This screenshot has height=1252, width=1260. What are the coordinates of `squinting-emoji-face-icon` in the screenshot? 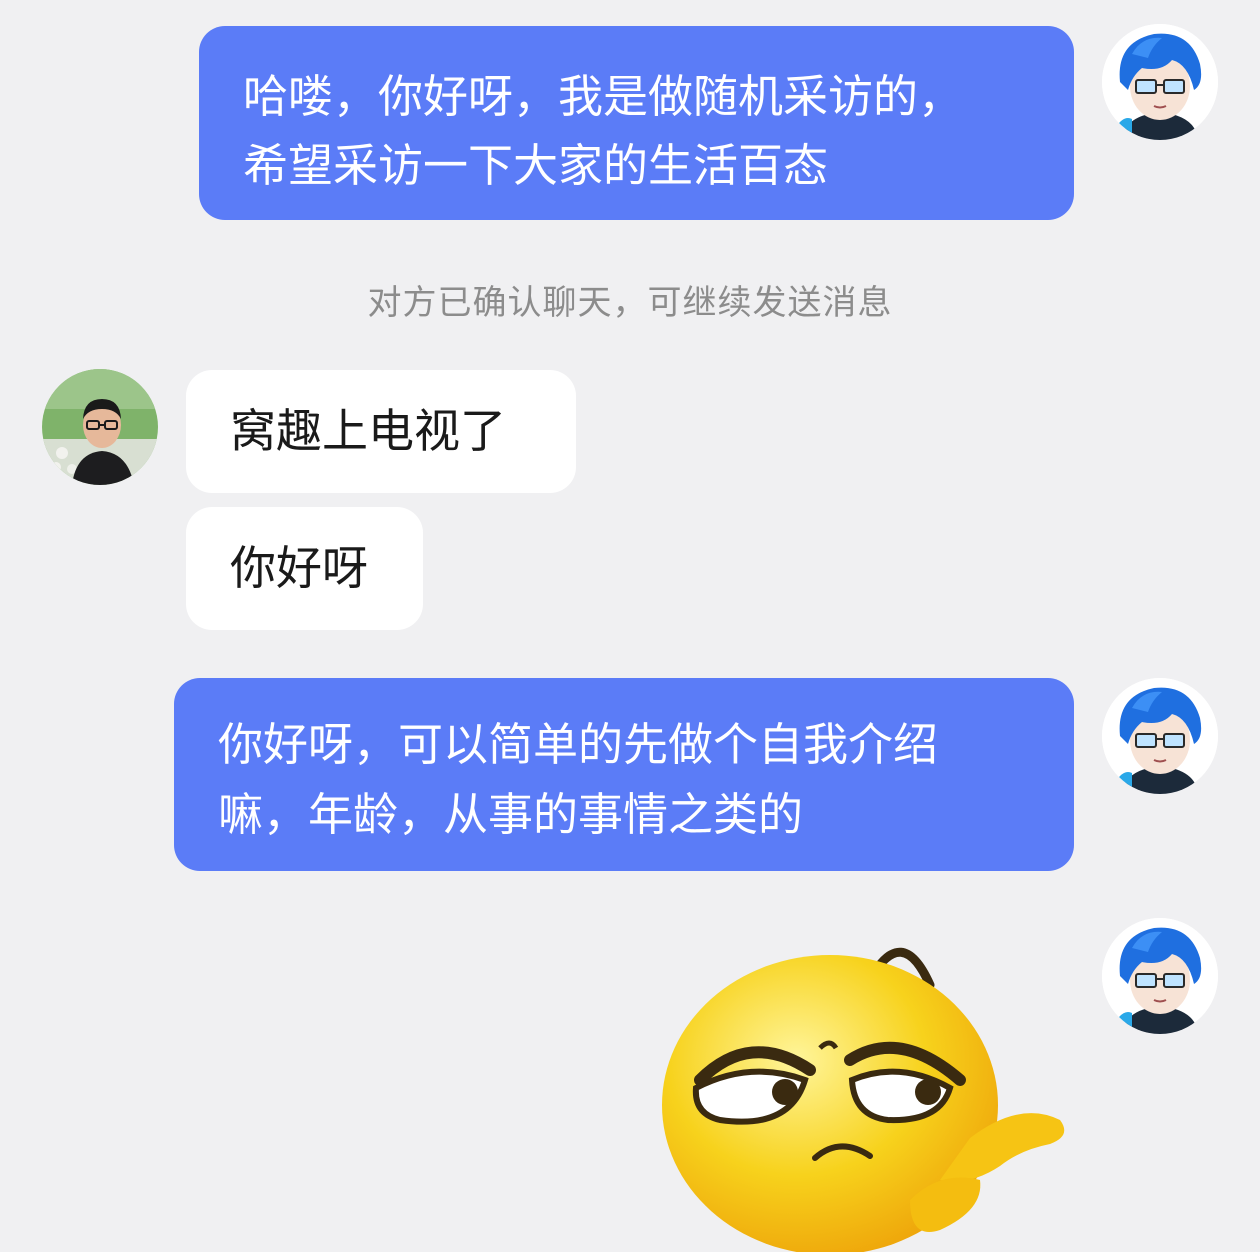 It's located at (863, 1099).